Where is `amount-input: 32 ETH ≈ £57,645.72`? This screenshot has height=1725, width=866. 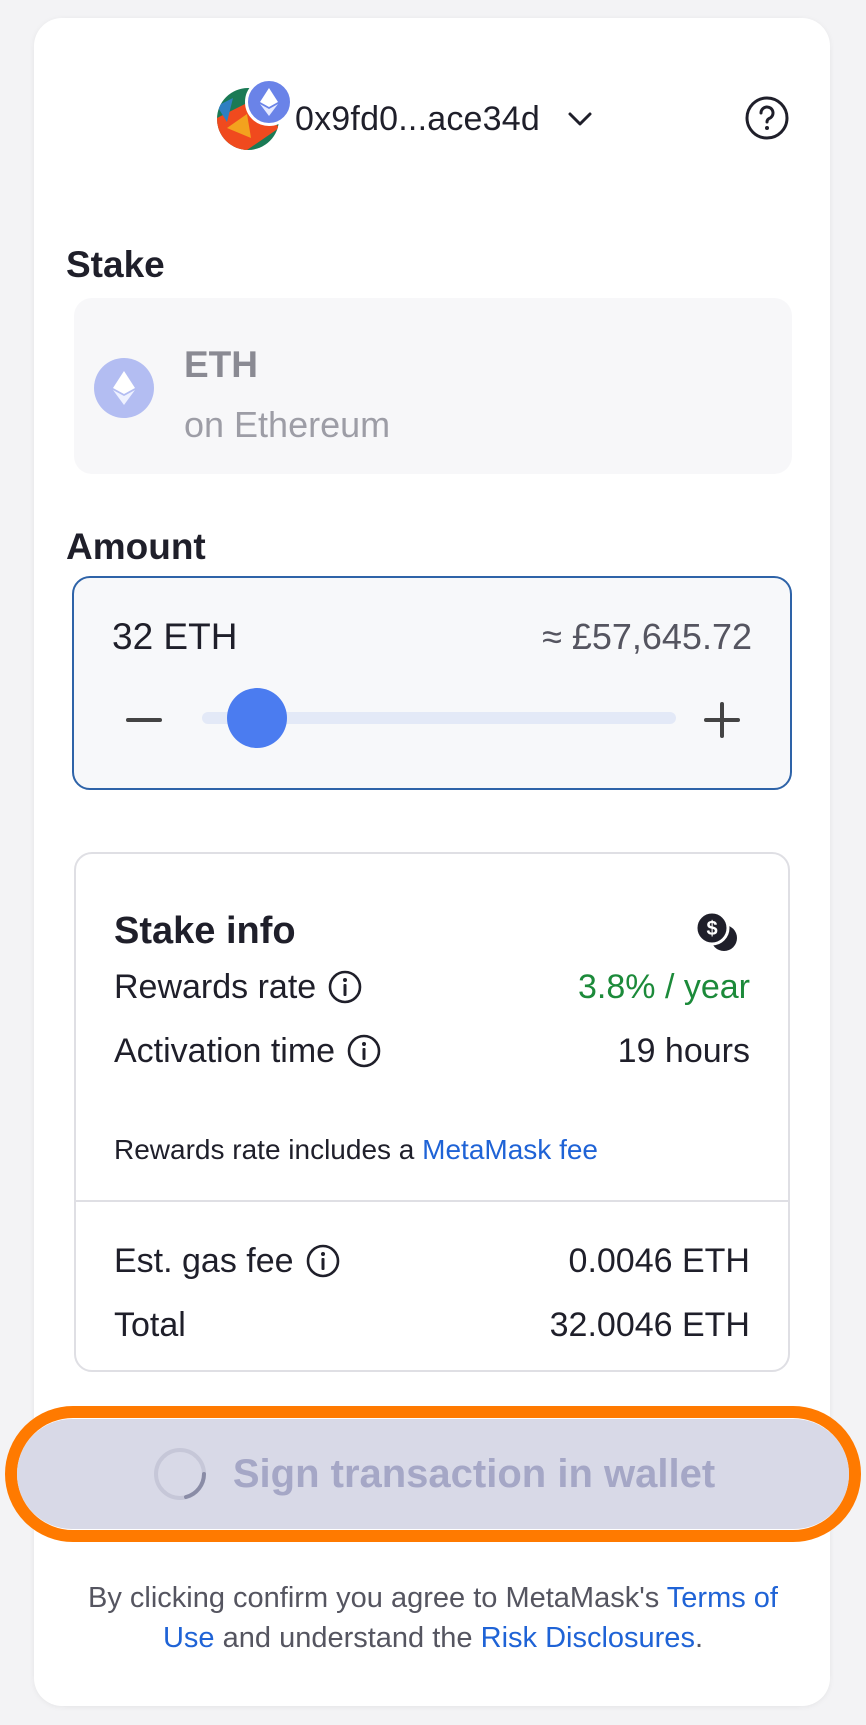
amount-input: 32 ETH ≈ £57,645.72 is located at coordinates (432, 683).